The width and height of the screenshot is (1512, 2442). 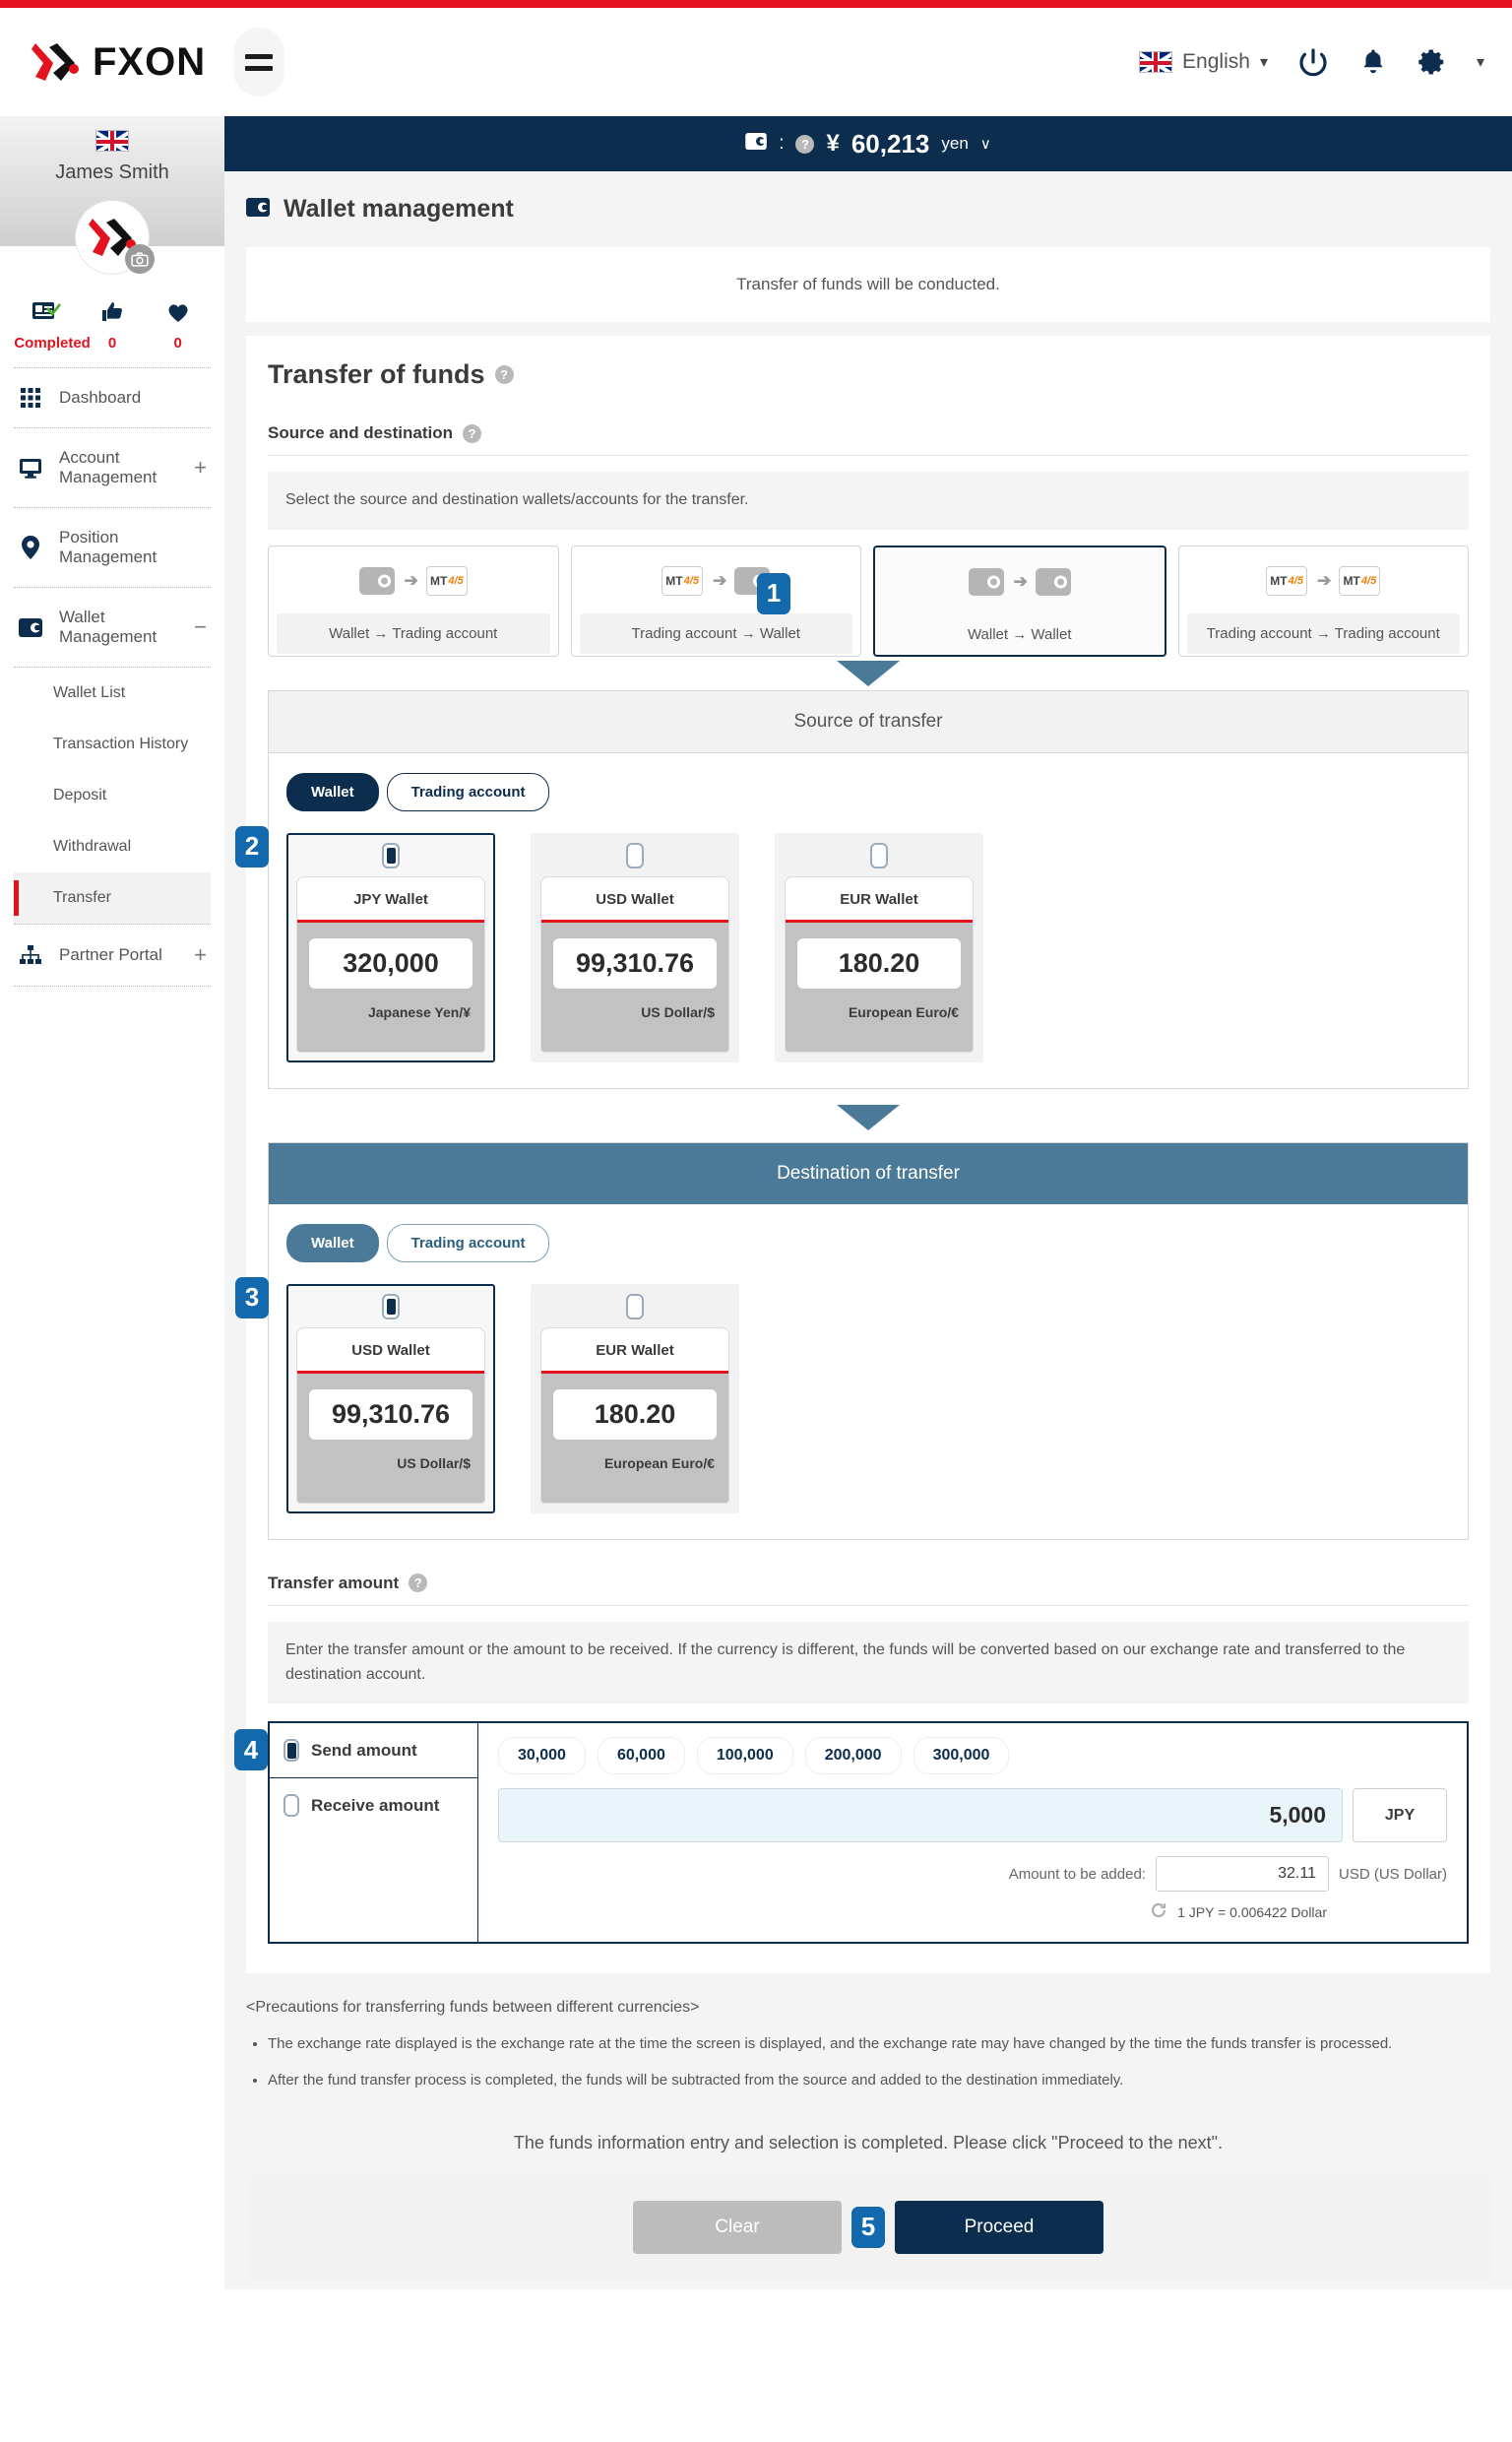 I want to click on amount-mode-send: Send amount, so click(x=373, y=1751).